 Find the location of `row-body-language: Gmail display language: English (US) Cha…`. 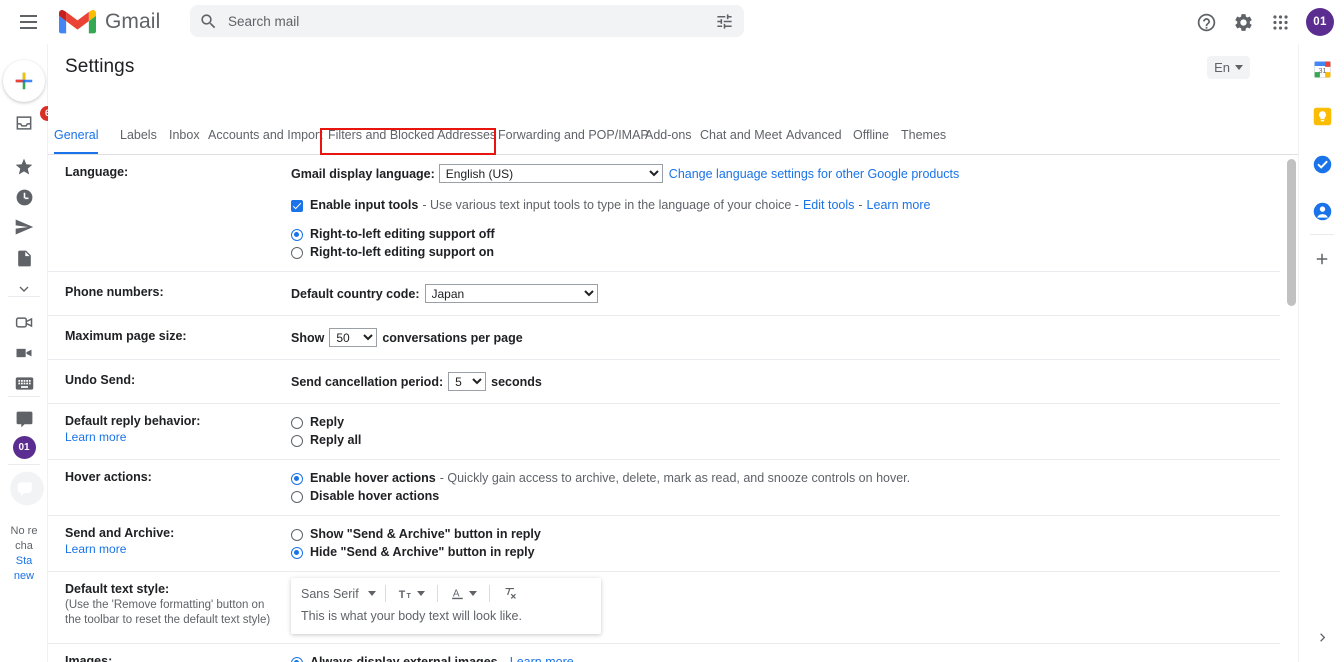

row-body-language: Gmail display language: English (US) Cha… is located at coordinates (785, 213).